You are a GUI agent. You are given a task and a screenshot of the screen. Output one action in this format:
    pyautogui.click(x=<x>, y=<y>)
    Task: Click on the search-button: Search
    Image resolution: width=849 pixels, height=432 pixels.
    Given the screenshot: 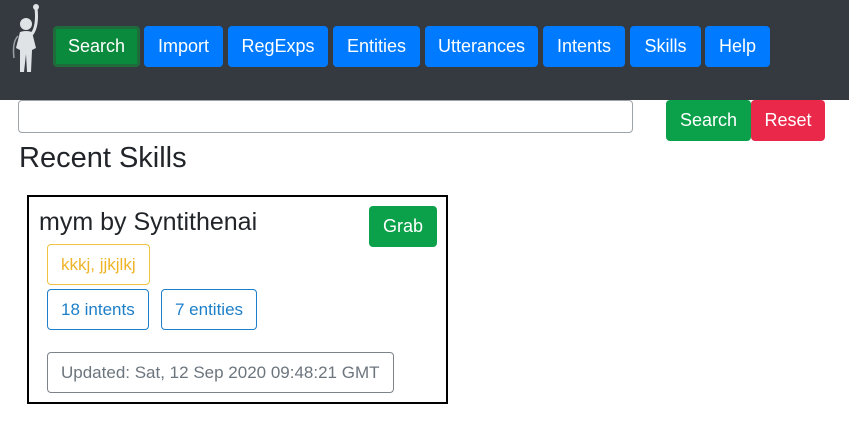 What is the action you would take?
    pyautogui.click(x=708, y=120)
    